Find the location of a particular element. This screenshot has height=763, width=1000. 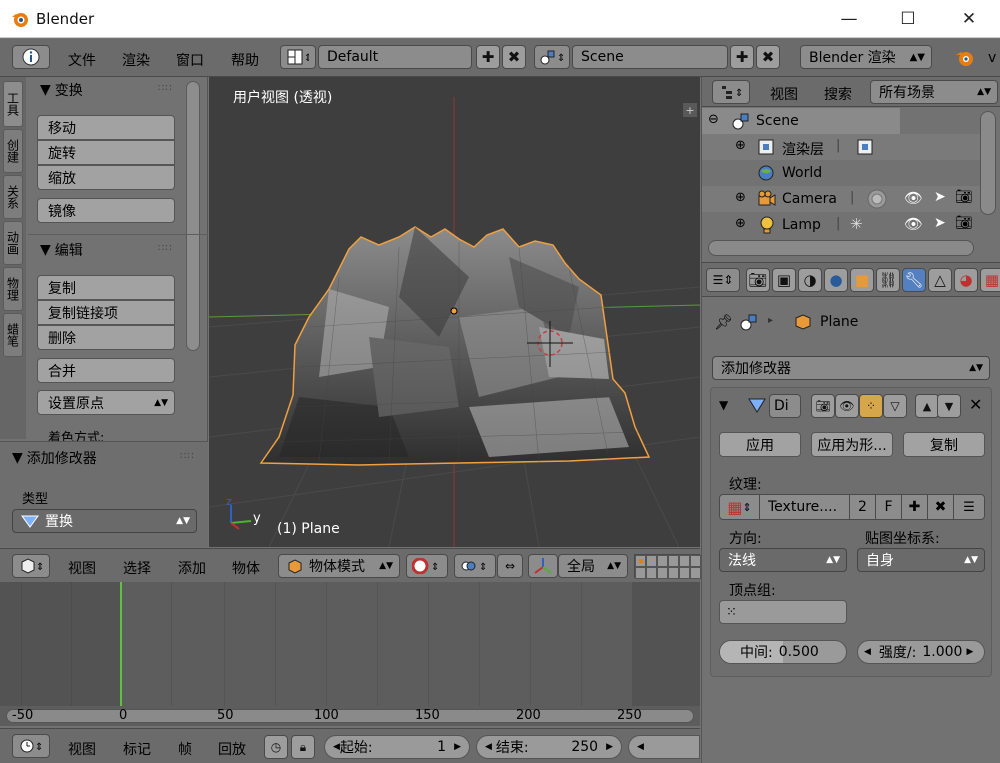

tab-world: ● is located at coordinates (836, 280).